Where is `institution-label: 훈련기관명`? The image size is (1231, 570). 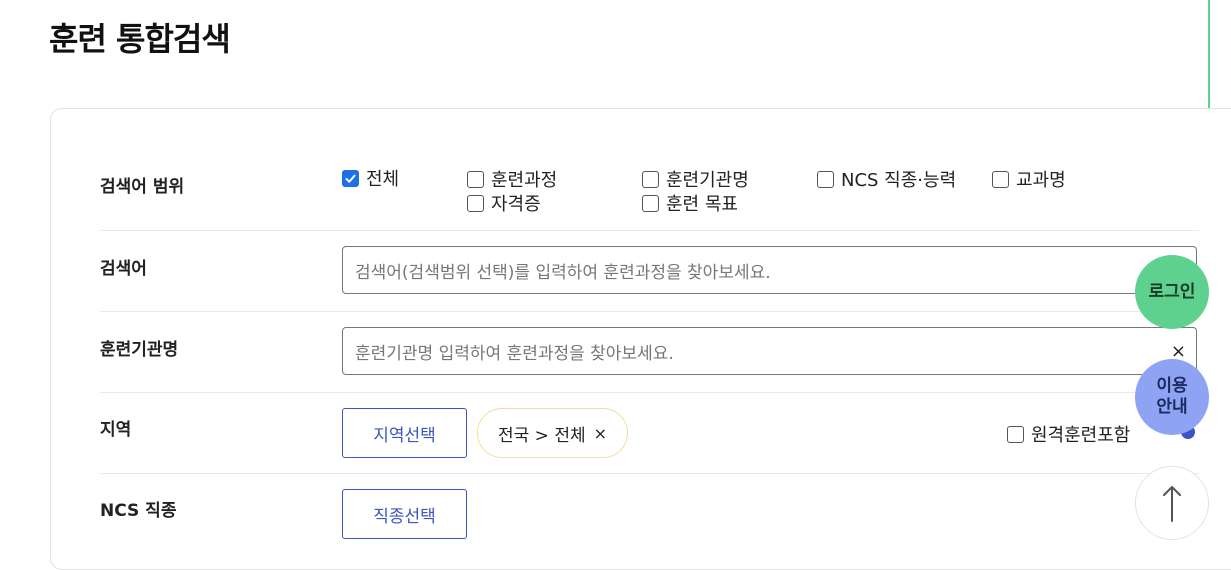
institution-label: 훈련기관명 is located at coordinates (139, 350).